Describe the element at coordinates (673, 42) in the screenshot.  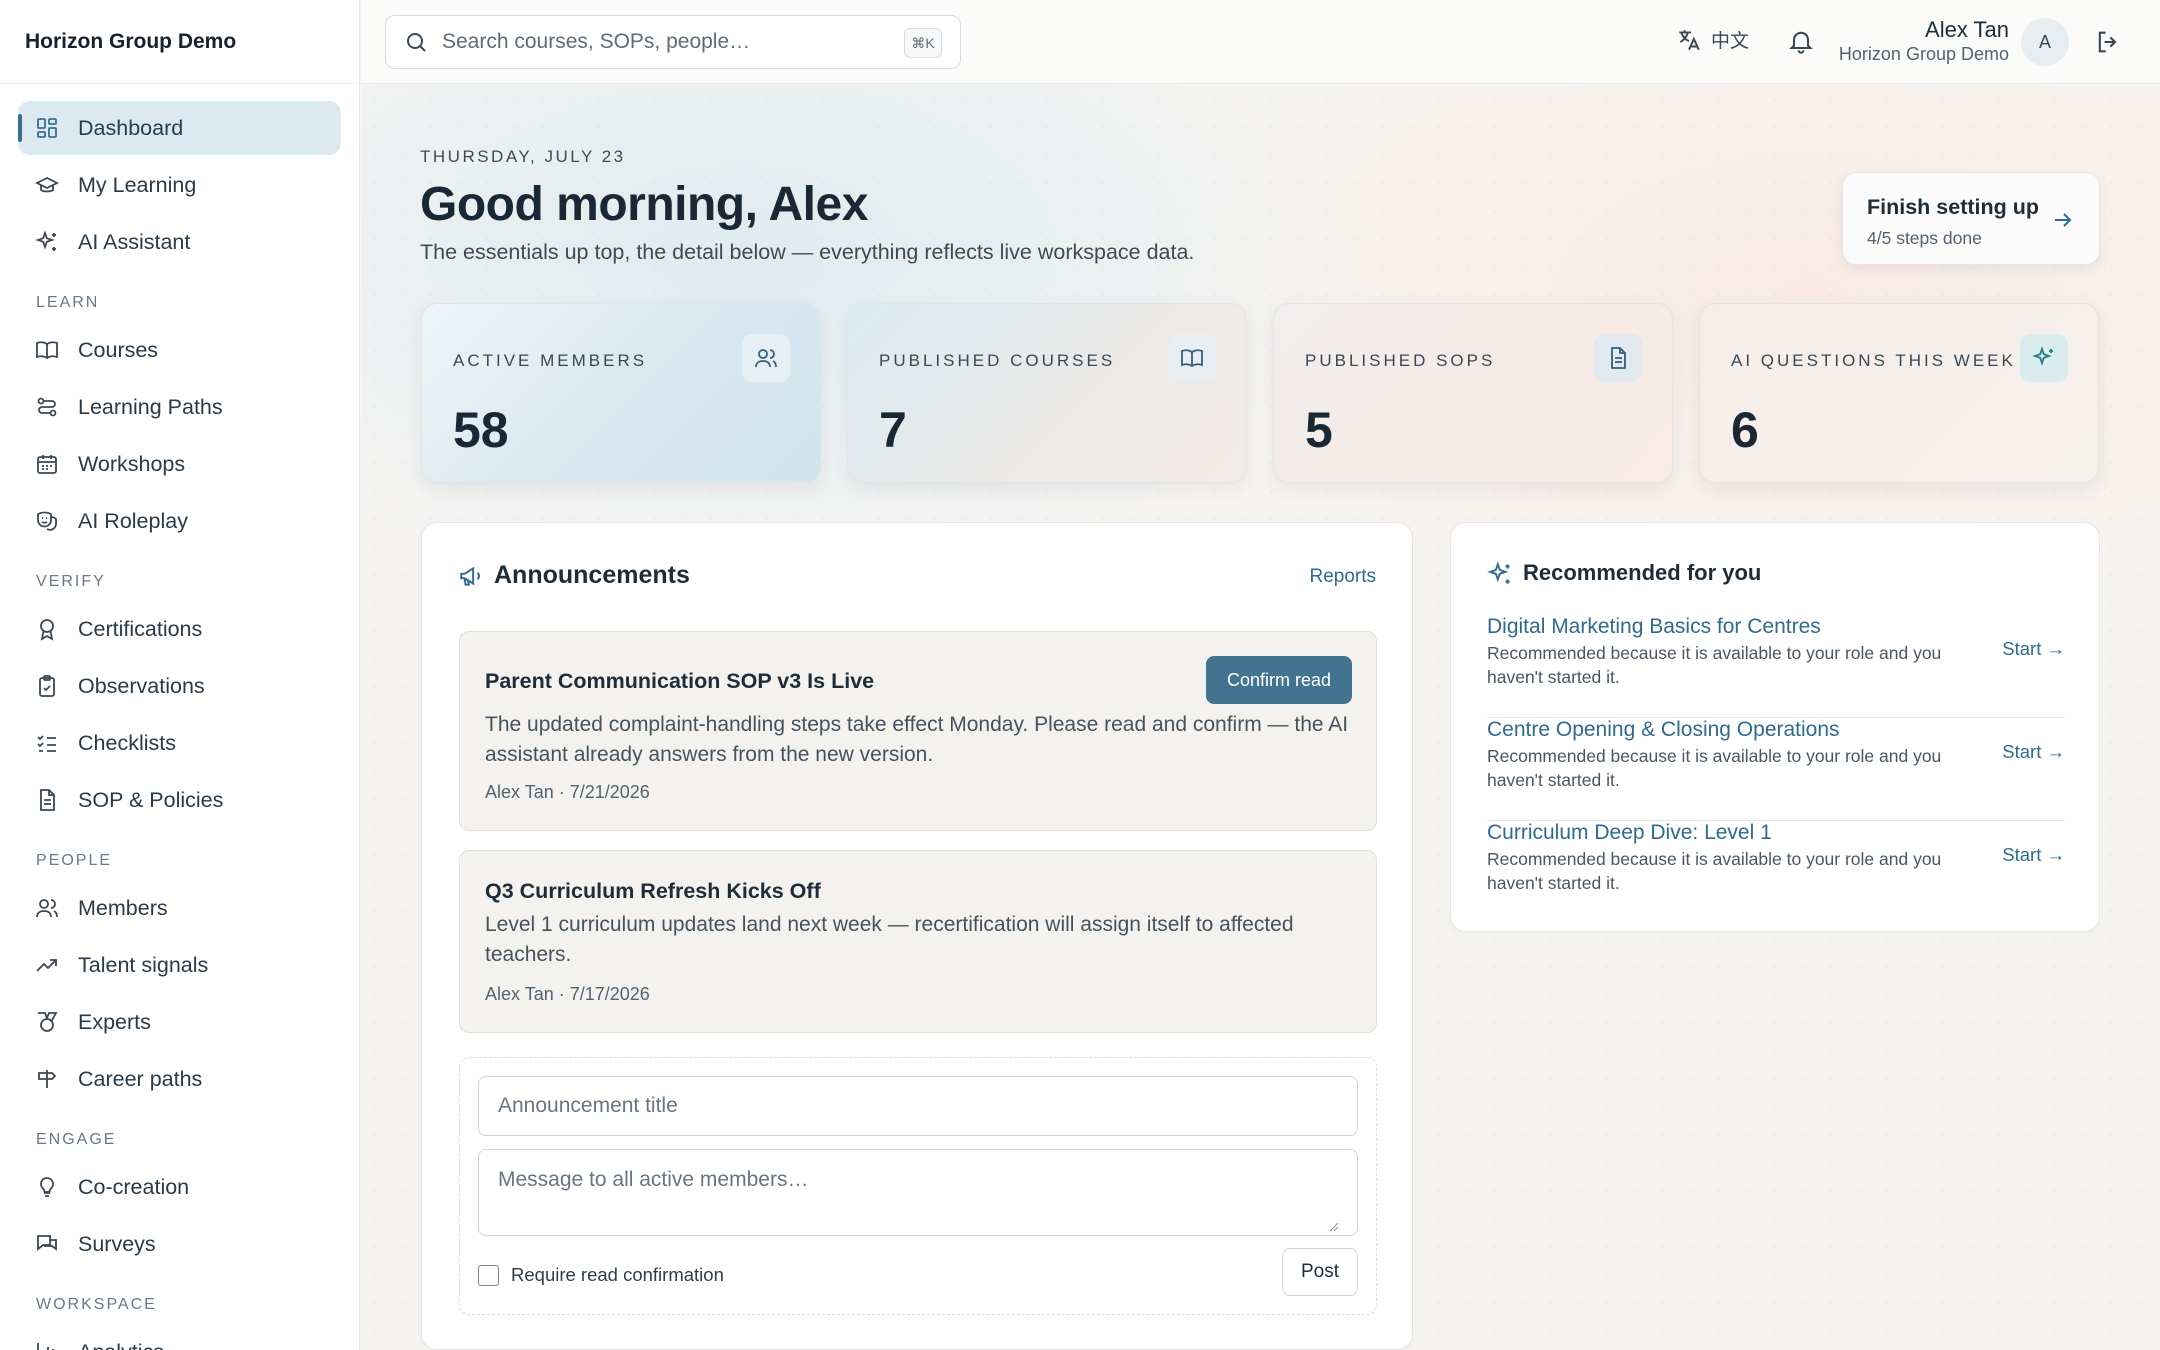
I see `search-input: Search courses, SOPs, people… ⌘K` at that location.